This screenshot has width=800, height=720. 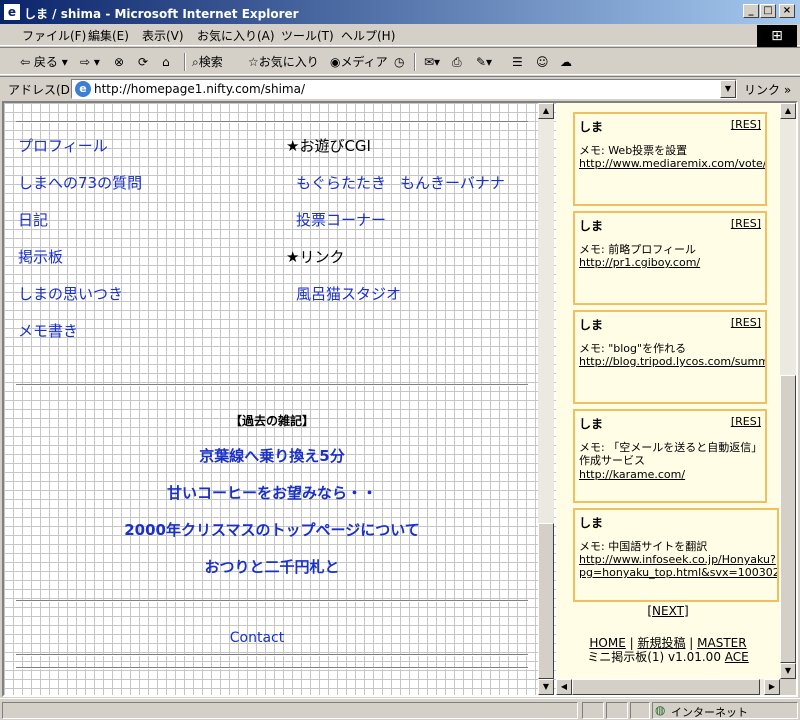 I want to click on post-url-link: http://blog.tripod.lycos.com/summer/, so click(x=672, y=361).